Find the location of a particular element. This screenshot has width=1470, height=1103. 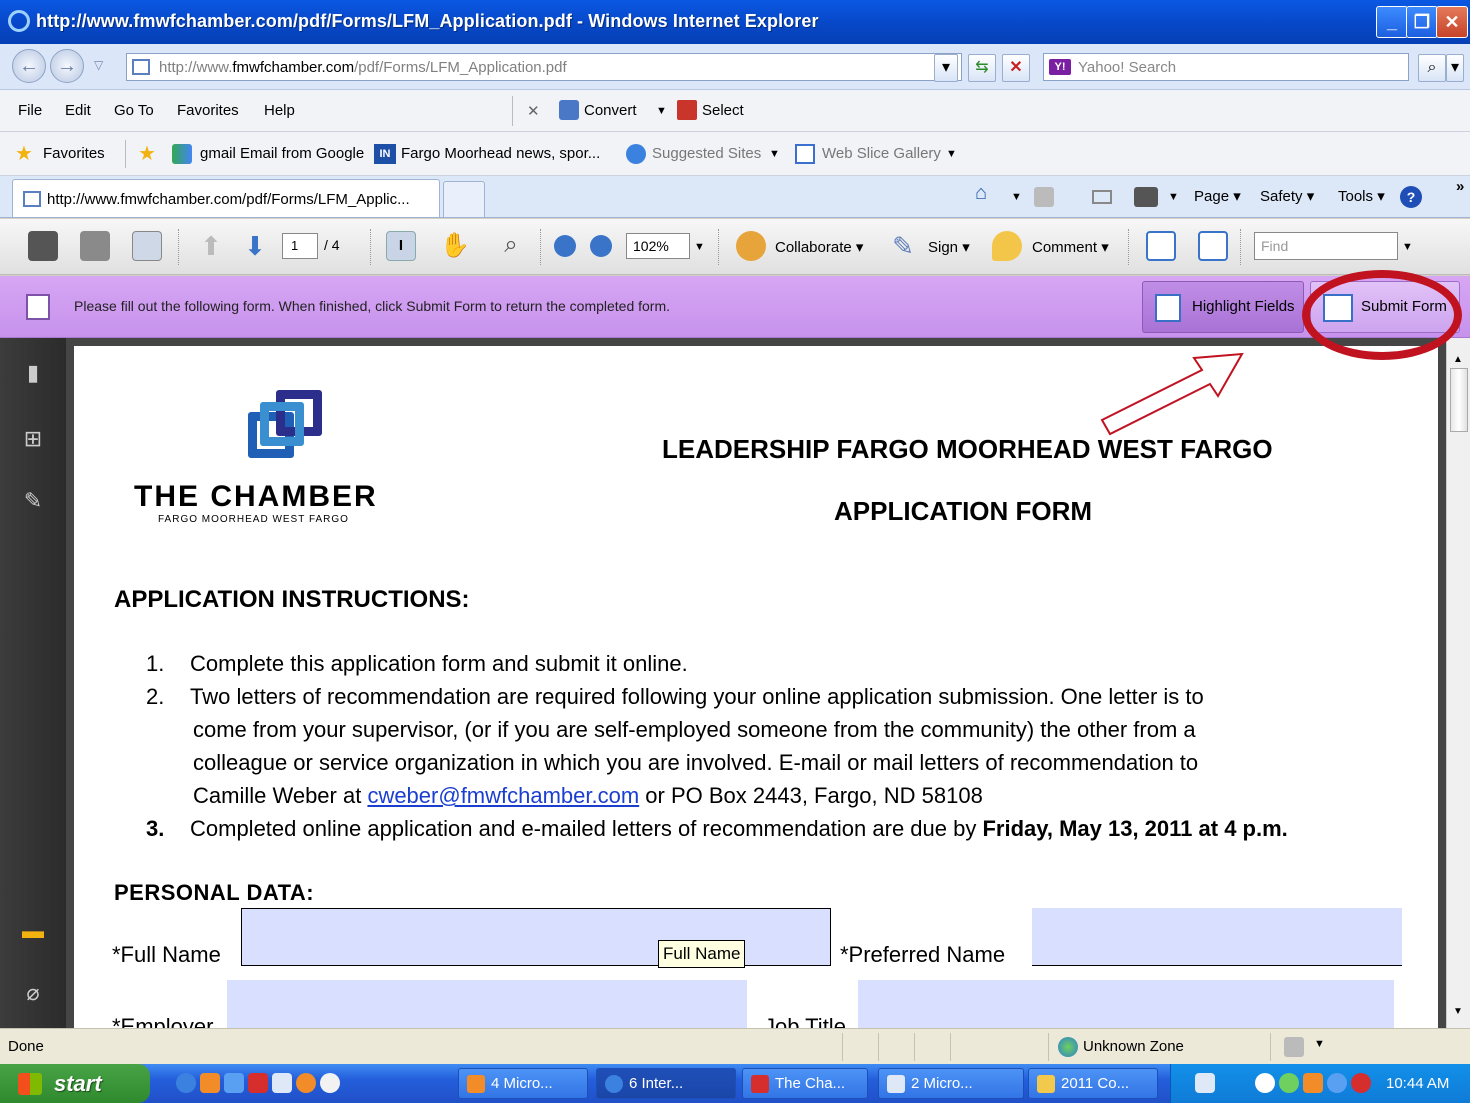

read-mail-icon is located at coordinates (1102, 197).